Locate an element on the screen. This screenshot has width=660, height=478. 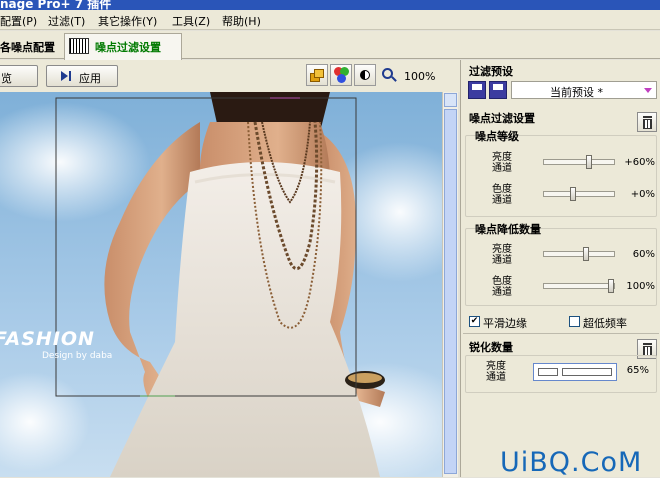
reduce-chroma-value: 100% is located at coordinates (640, 286).